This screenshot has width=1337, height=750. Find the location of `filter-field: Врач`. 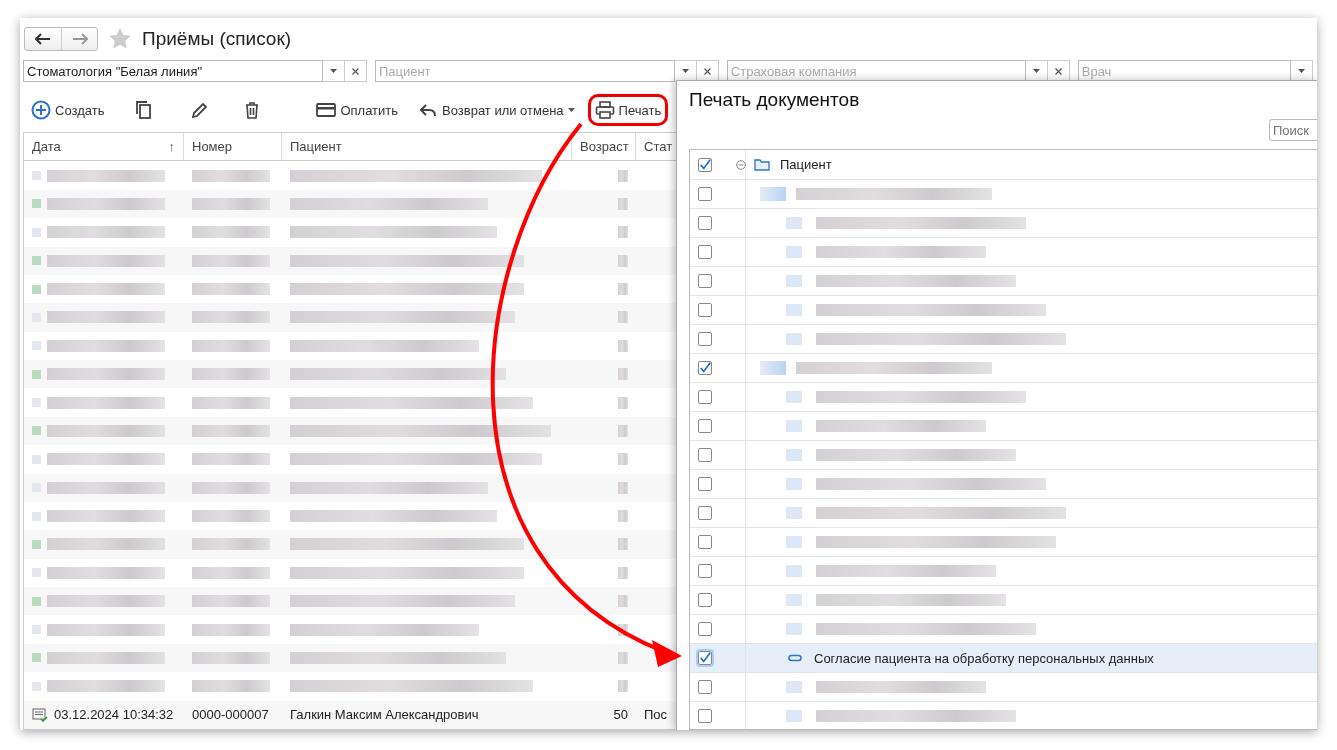

filter-field: Врач is located at coordinates (1184, 71).